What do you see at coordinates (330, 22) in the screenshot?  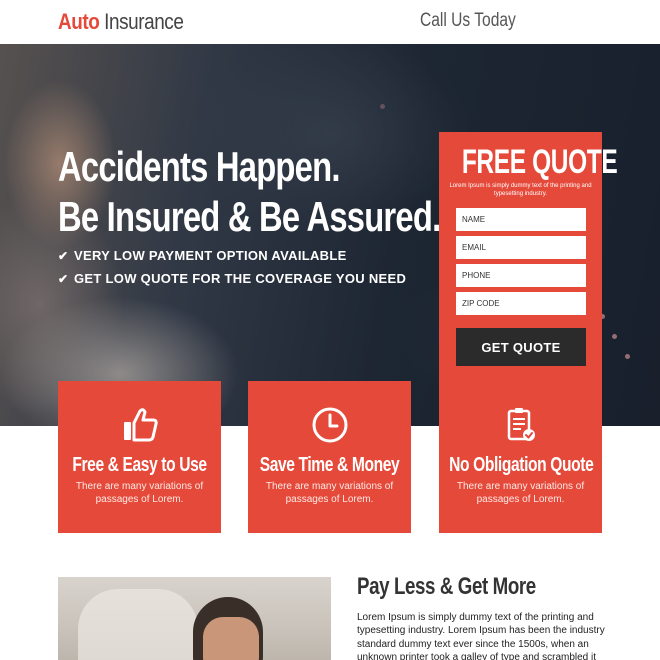 I see `site-header: Auto Insurance Call Us Today` at bounding box center [330, 22].